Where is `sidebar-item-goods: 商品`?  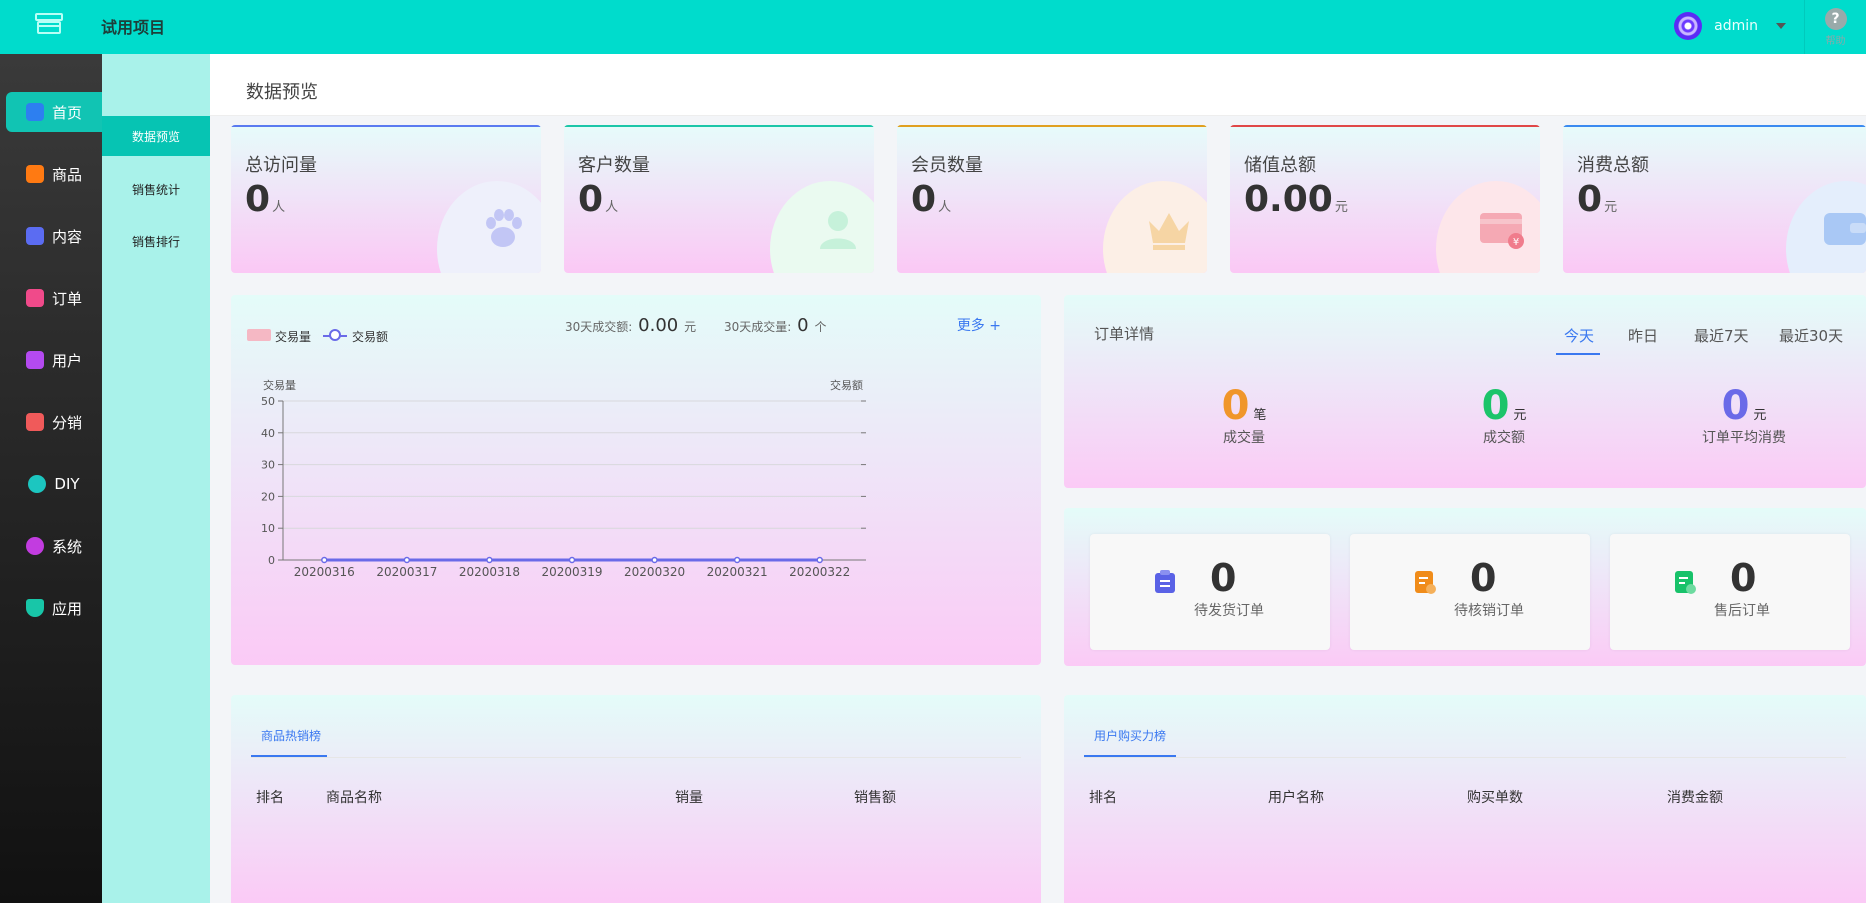 sidebar-item-goods: 商品 is located at coordinates (54, 174).